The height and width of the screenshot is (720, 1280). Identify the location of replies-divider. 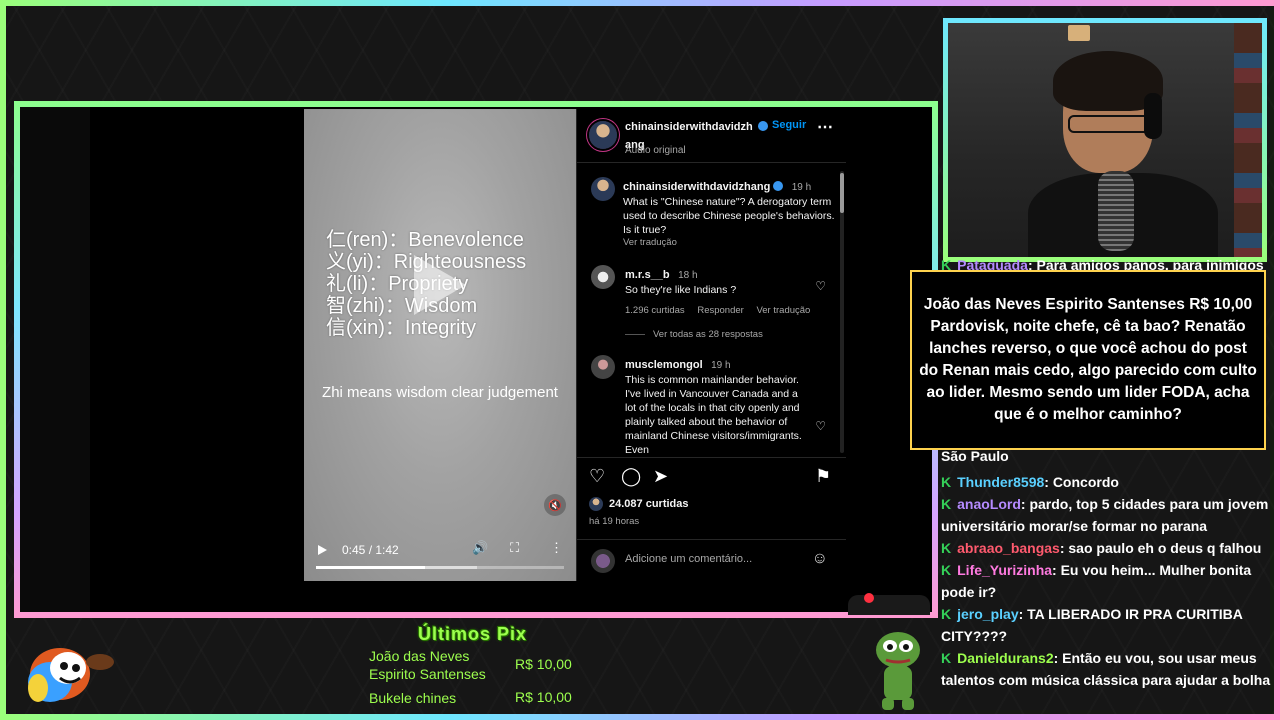
(635, 334).